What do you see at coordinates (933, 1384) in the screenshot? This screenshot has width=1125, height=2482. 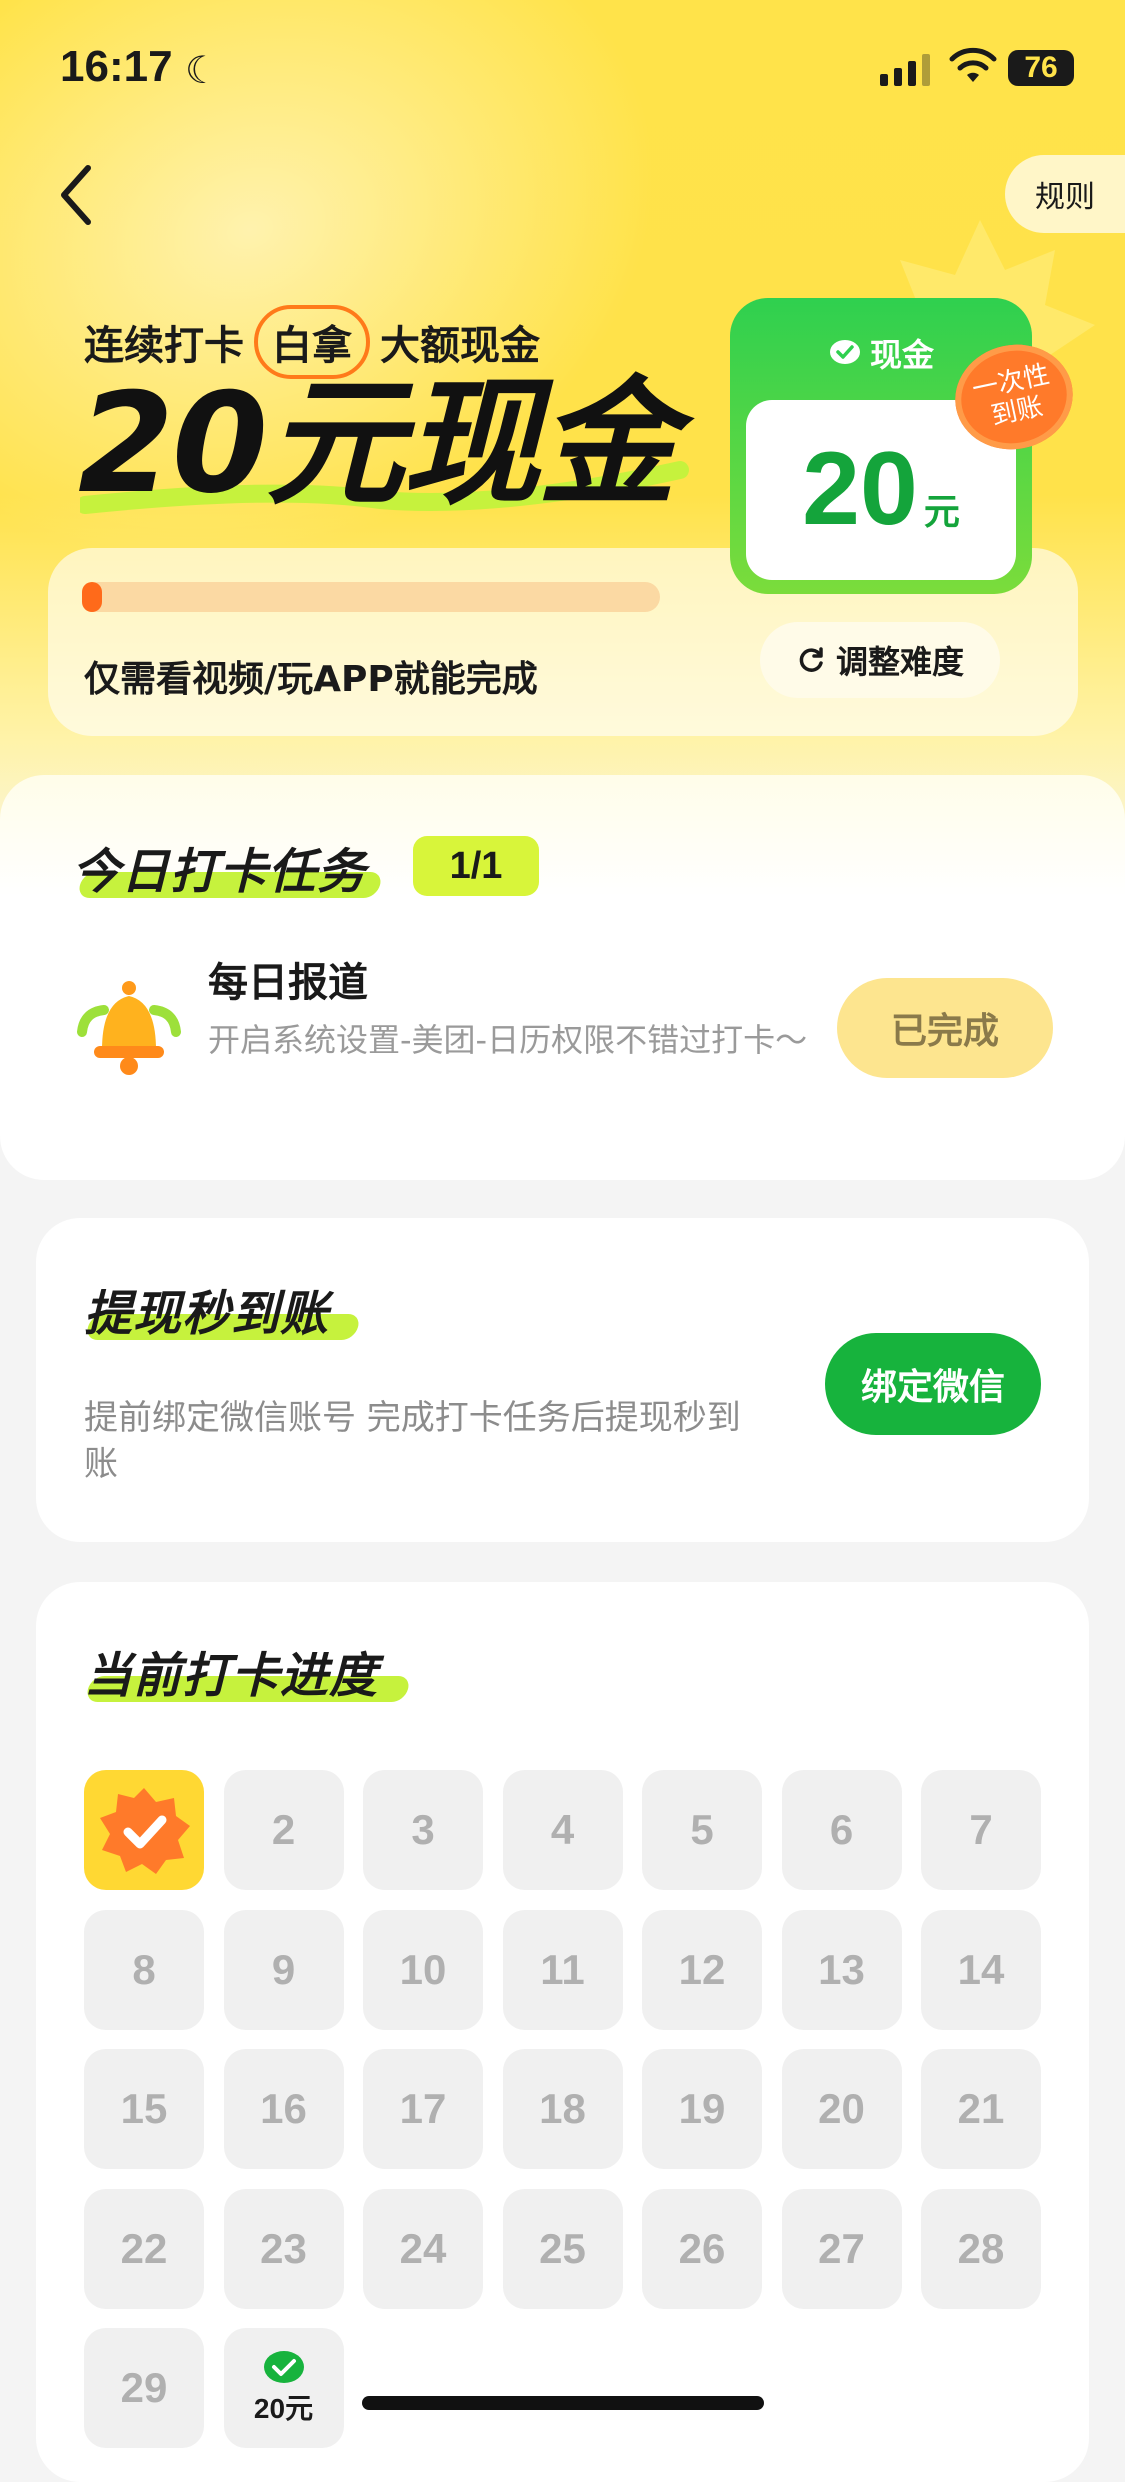 I see `bind-wechat-button: 绑定微信` at bounding box center [933, 1384].